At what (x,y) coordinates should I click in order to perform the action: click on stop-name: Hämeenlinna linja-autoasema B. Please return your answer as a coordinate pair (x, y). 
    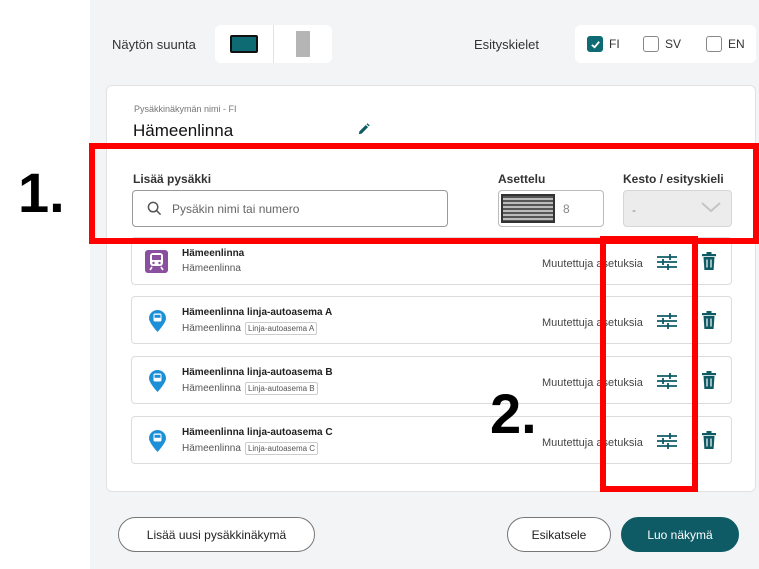
    Looking at the image, I should click on (257, 372).